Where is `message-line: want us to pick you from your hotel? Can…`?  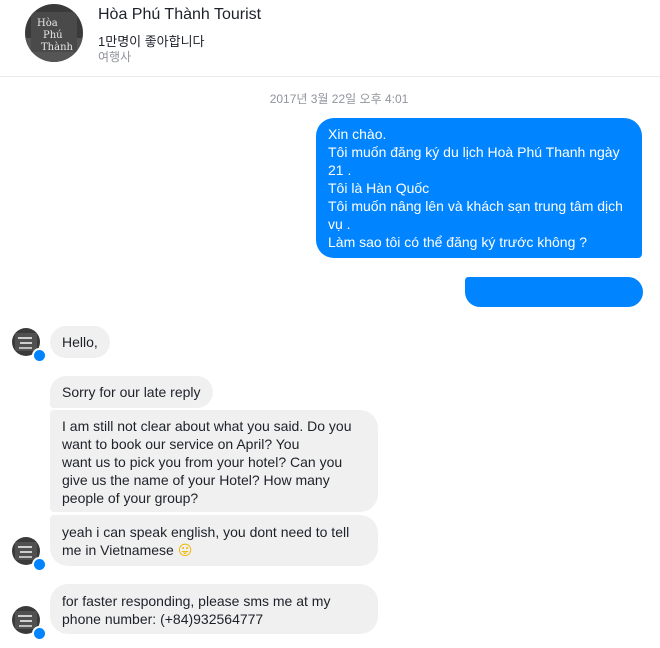 message-line: want us to pick you from your hotel? Can… is located at coordinates (202, 462).